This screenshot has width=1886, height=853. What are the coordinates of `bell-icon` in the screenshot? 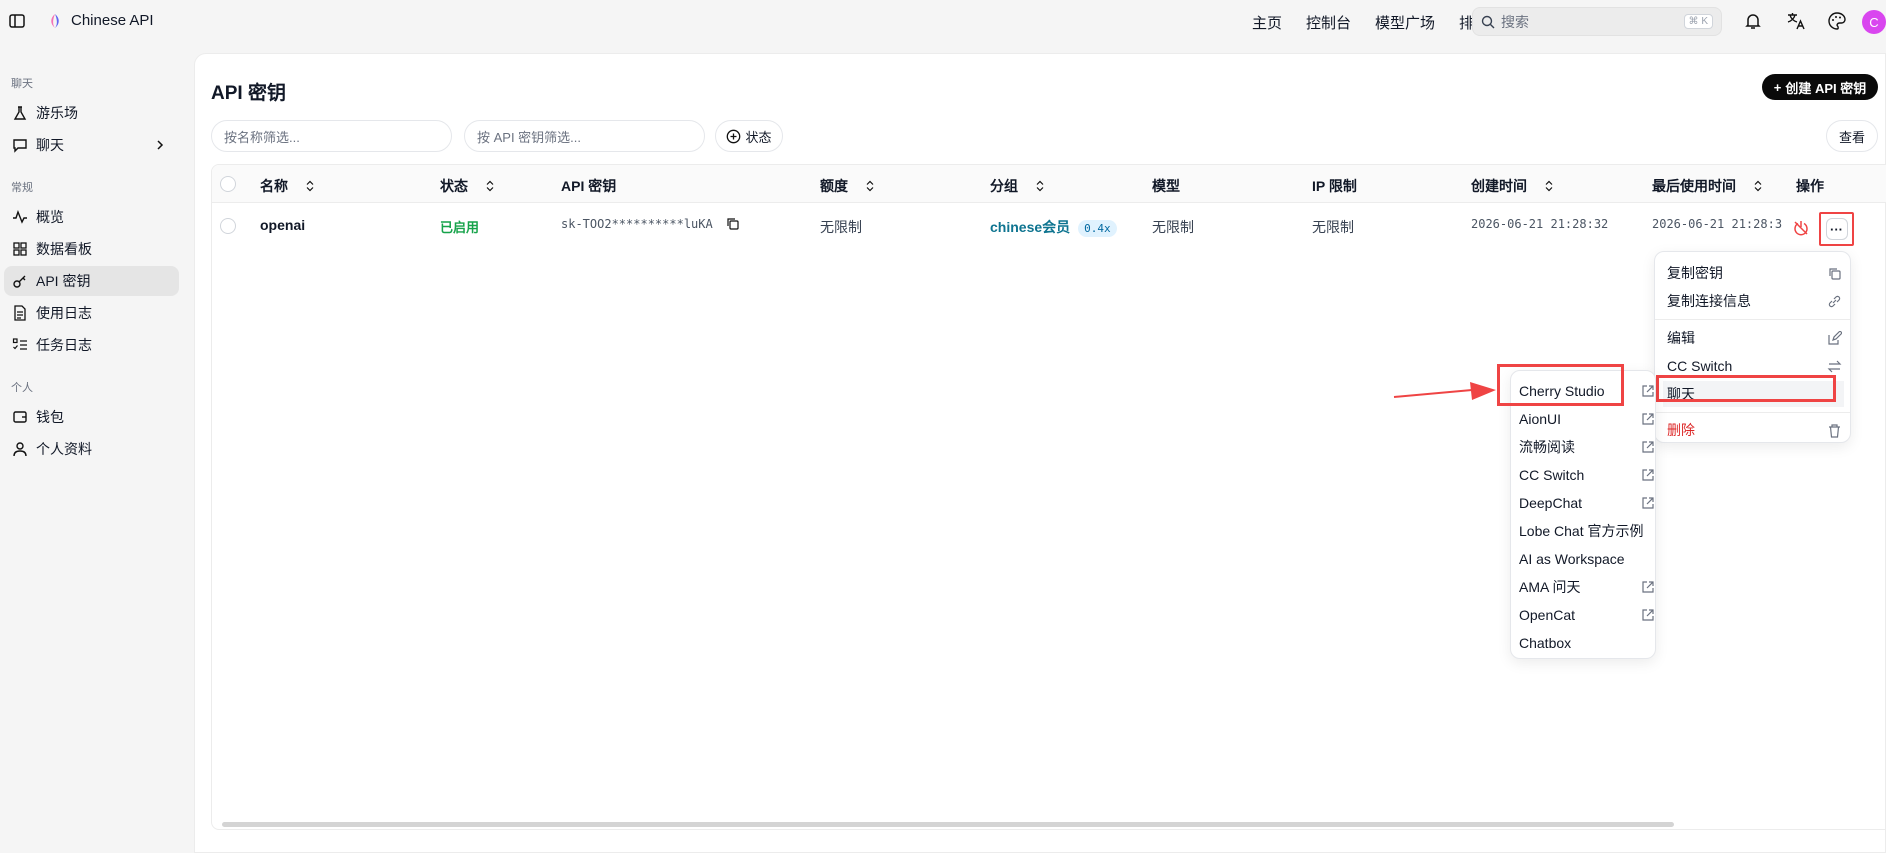 It's located at (1753, 21).